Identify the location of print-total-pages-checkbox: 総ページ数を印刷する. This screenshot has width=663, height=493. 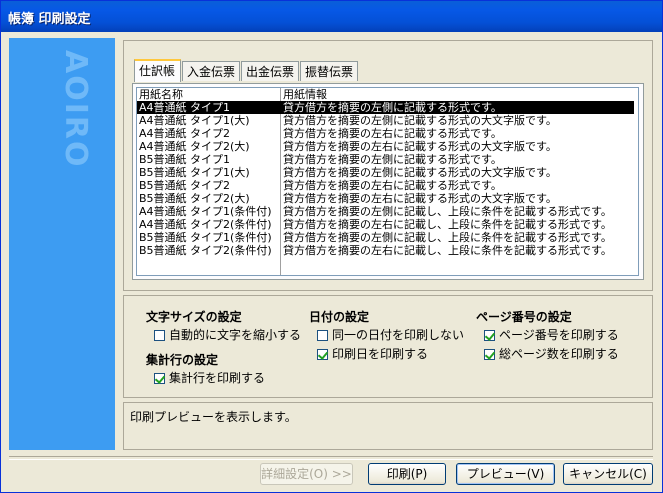
(551, 354).